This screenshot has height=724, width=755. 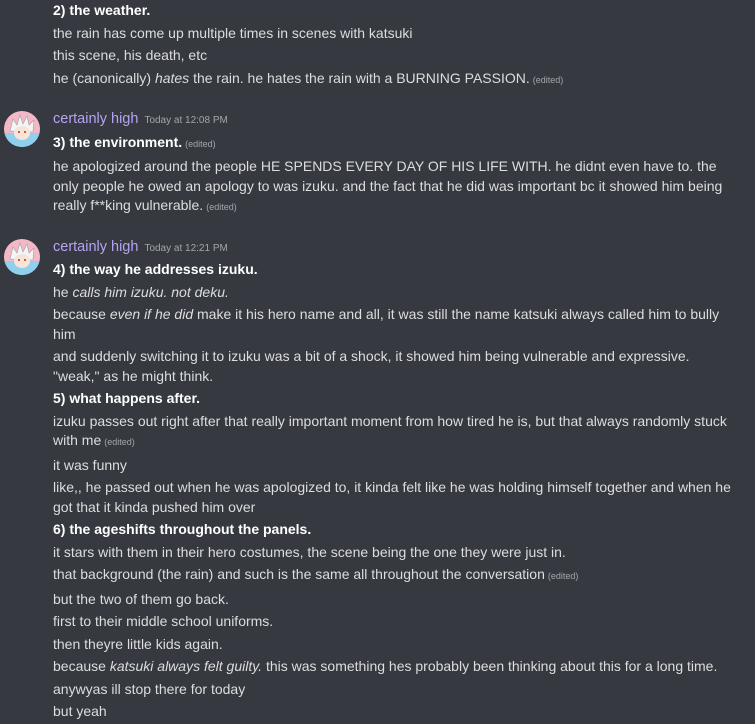 I want to click on bold-text: 2) the weather., so click(x=102, y=10).